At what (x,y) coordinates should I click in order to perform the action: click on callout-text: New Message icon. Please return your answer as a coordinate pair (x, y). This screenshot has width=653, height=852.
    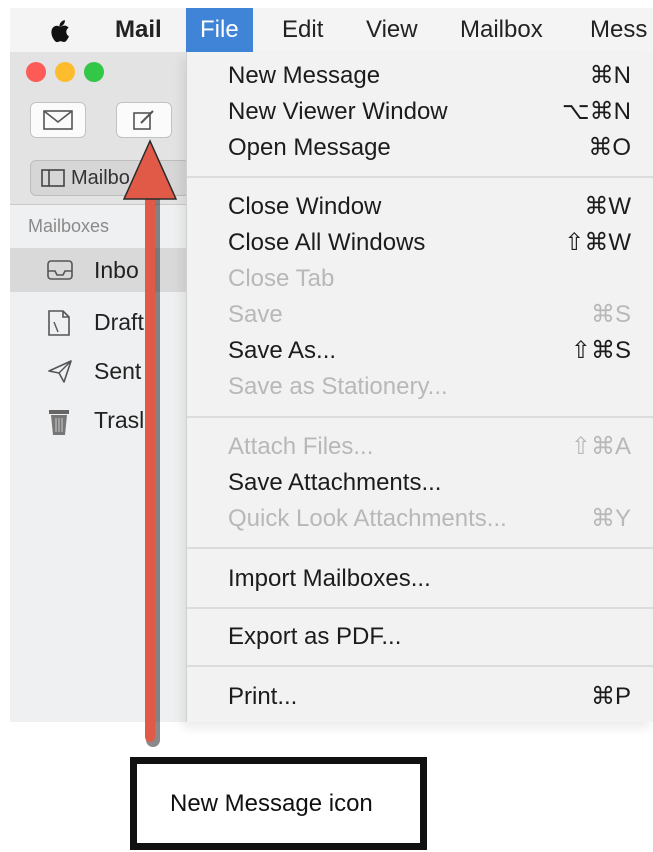
    Looking at the image, I should click on (271, 803).